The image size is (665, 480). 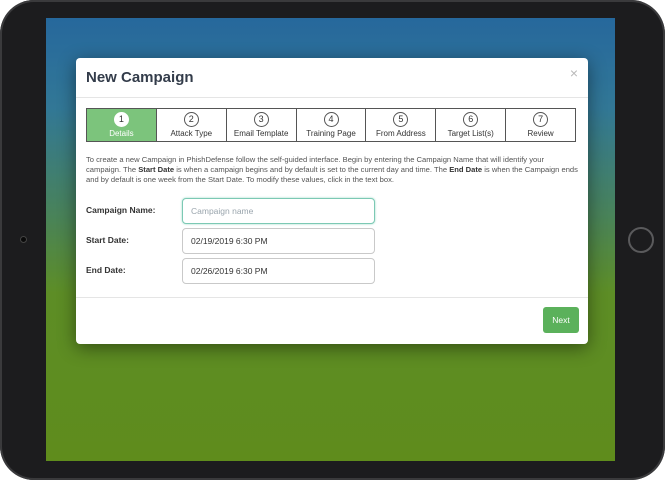 I want to click on step-from-address: 5 From Address, so click(x=401, y=125).